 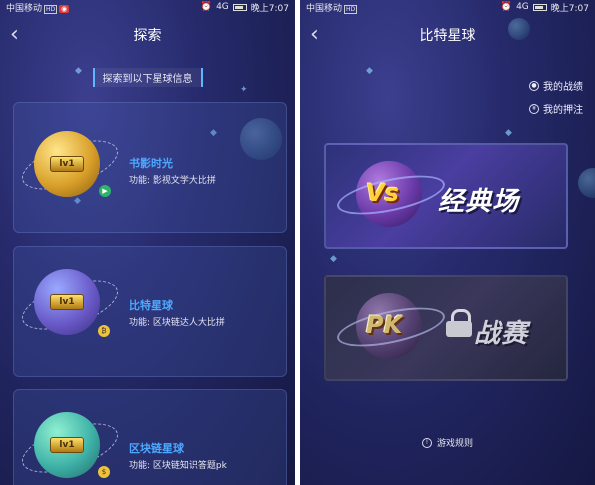 I want to click on planet-description: 功能: 区块链达人大比拼, so click(x=177, y=323).